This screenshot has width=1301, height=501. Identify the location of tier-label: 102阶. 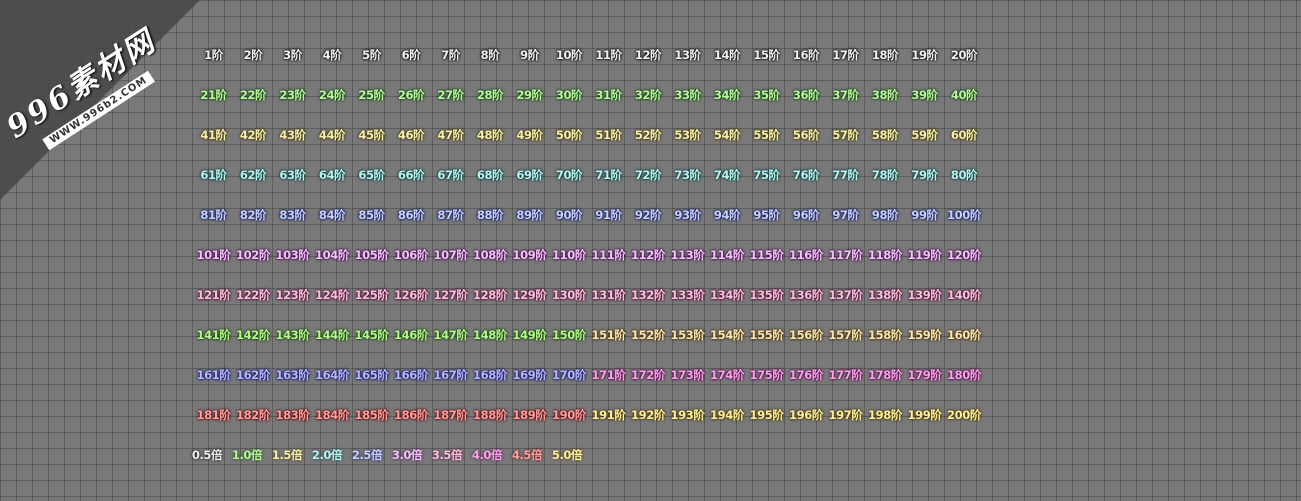
(253, 255).